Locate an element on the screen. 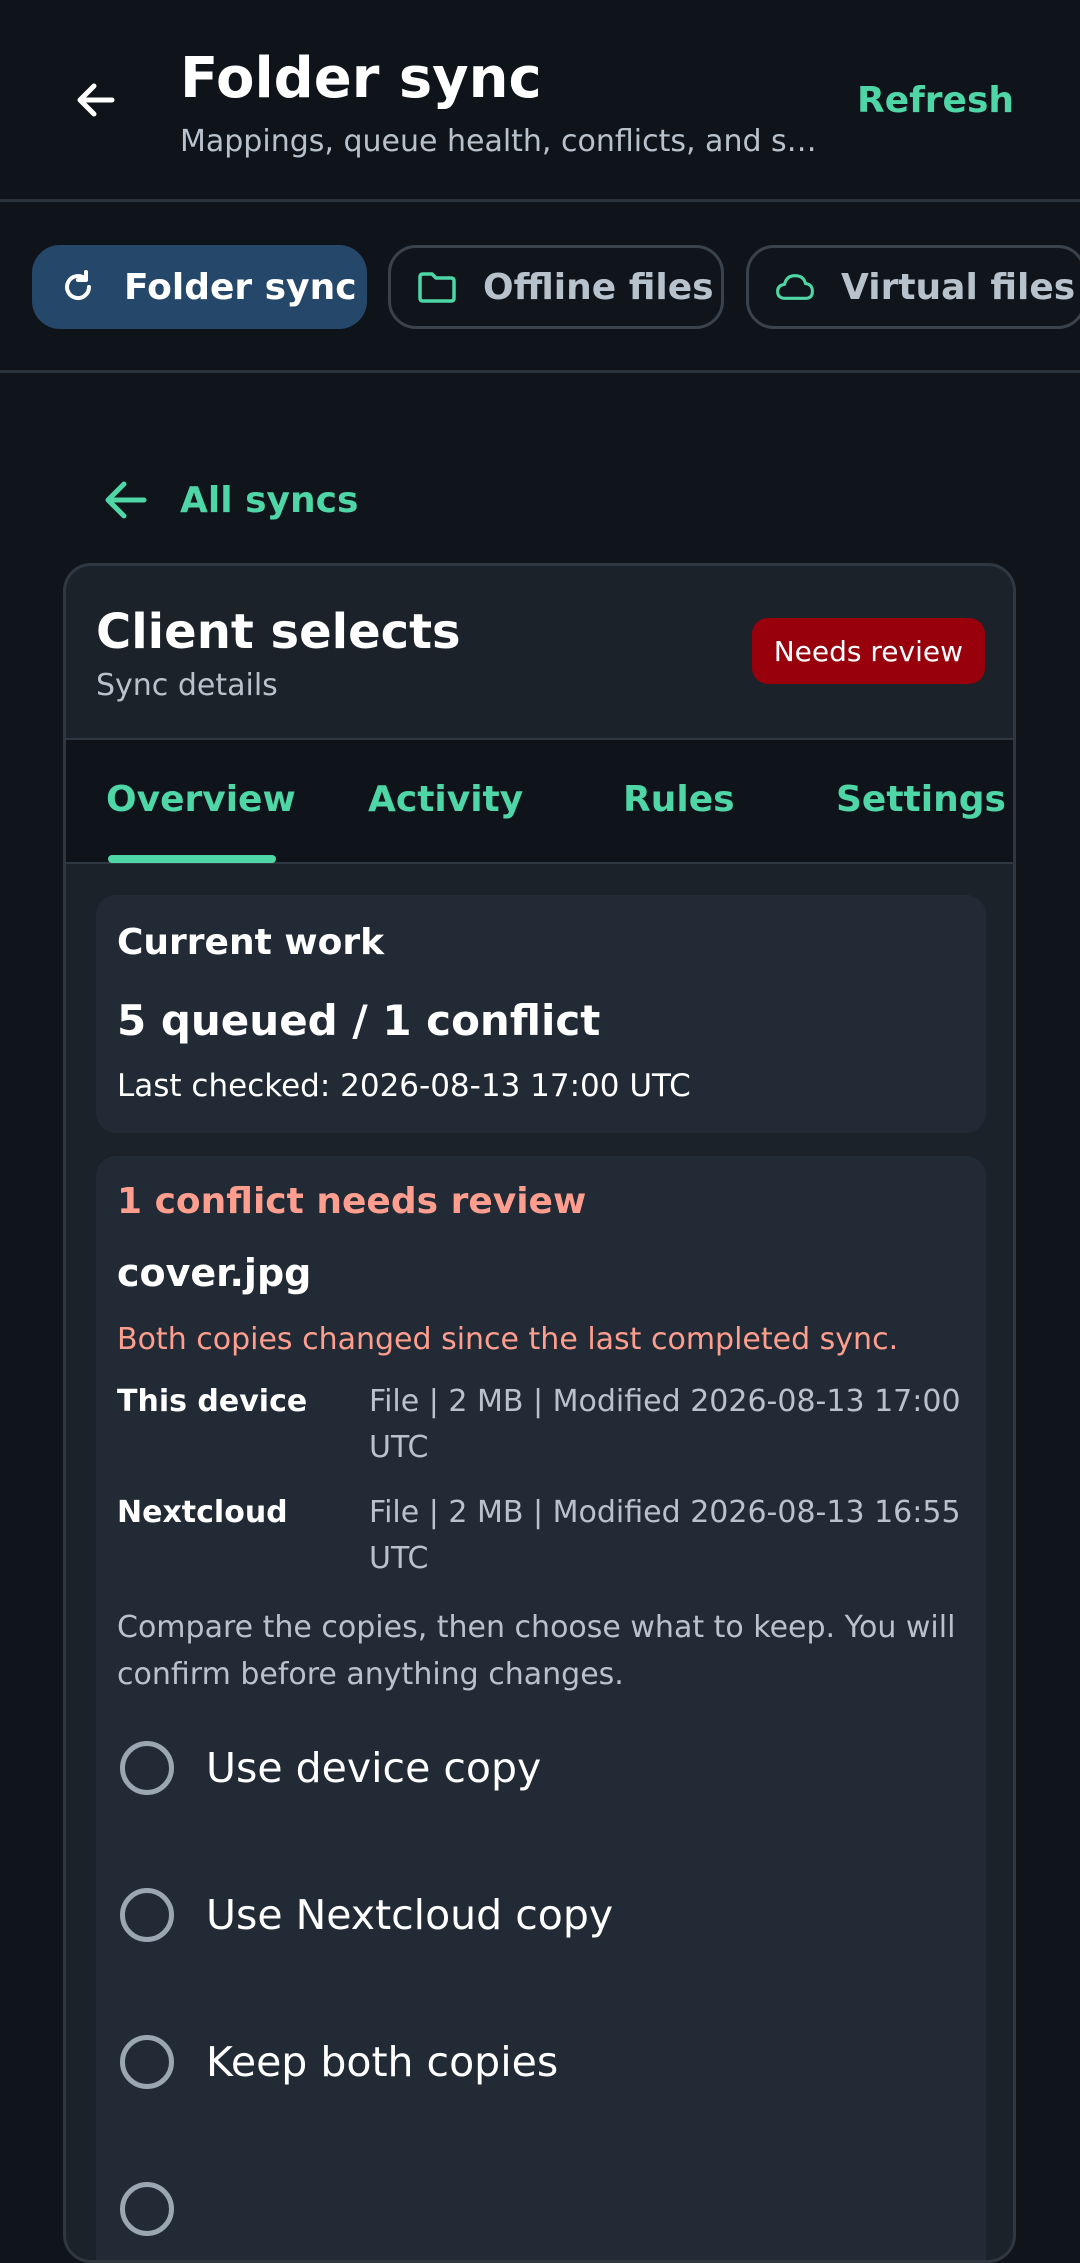  folder-icon is located at coordinates (437, 287).